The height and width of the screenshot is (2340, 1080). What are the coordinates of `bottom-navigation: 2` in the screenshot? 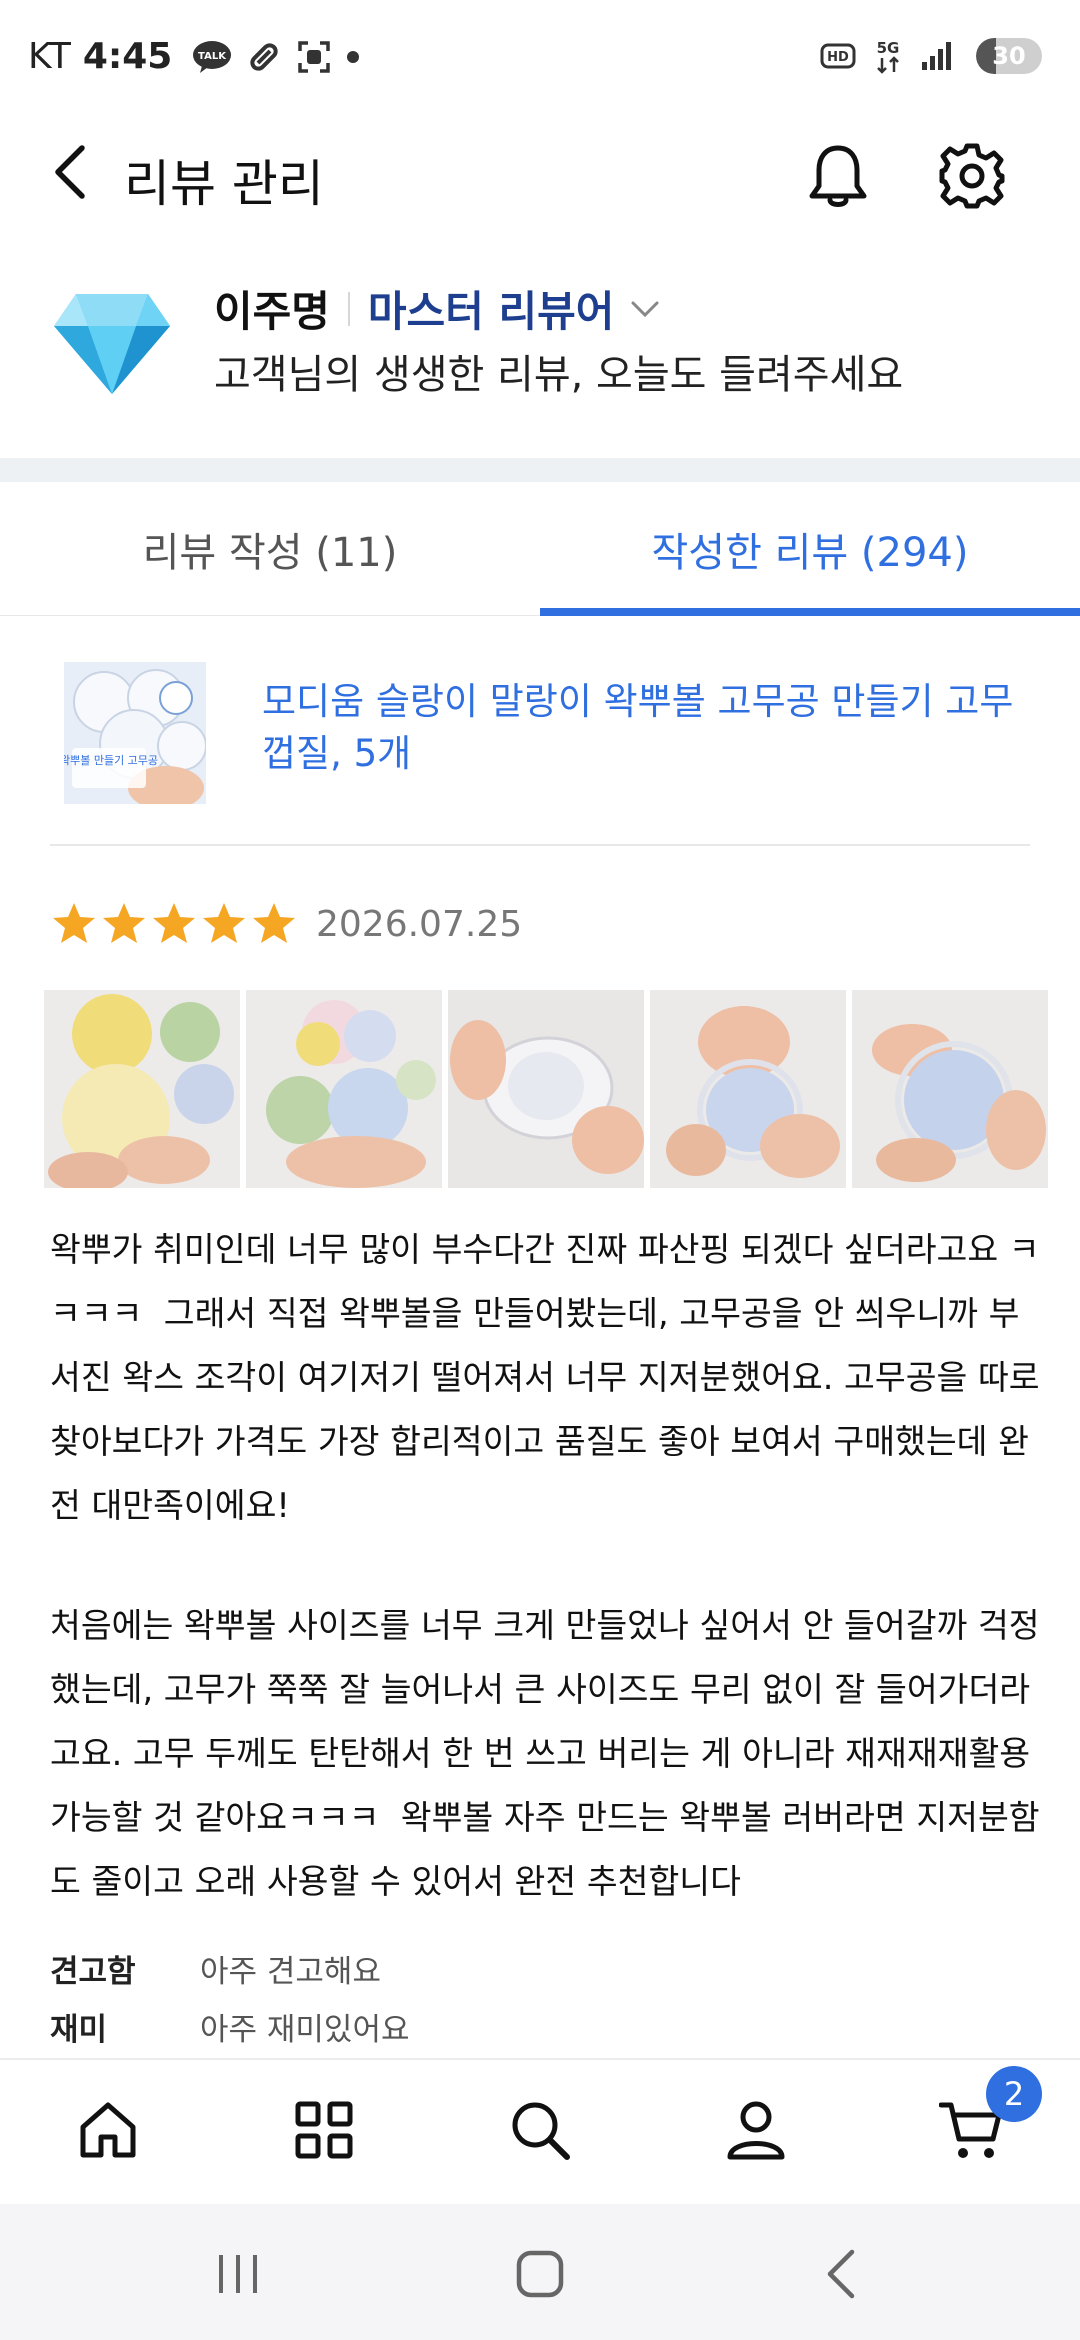 It's located at (540, 2131).